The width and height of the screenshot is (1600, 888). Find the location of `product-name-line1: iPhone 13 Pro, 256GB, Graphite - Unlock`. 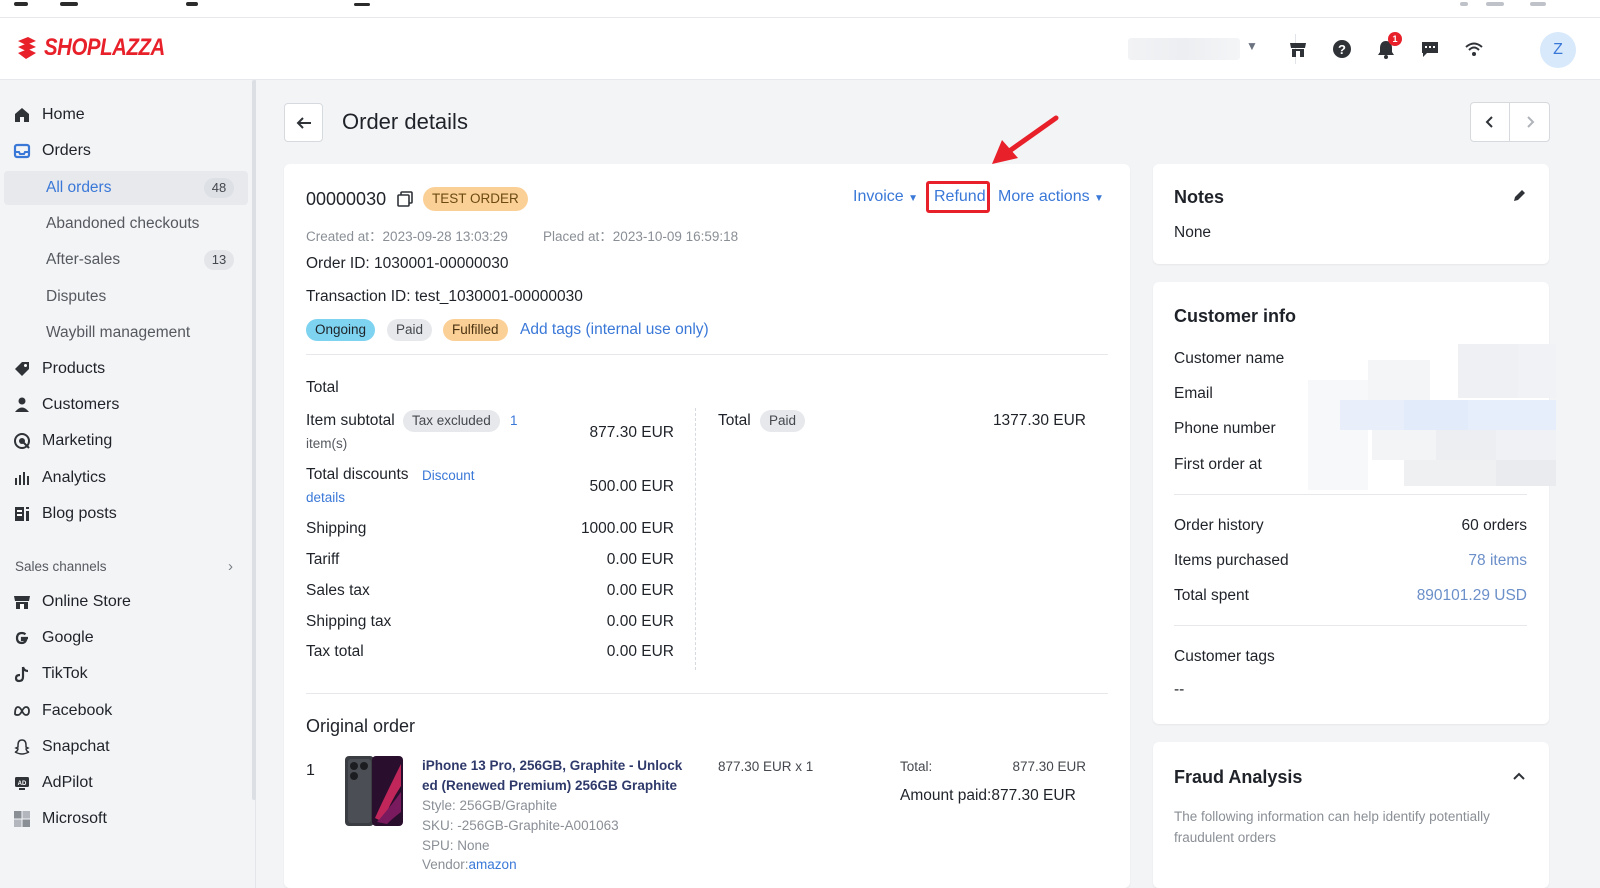

product-name-line1: iPhone 13 Pro, 256GB, Graphite - Unlock is located at coordinates (552, 765).